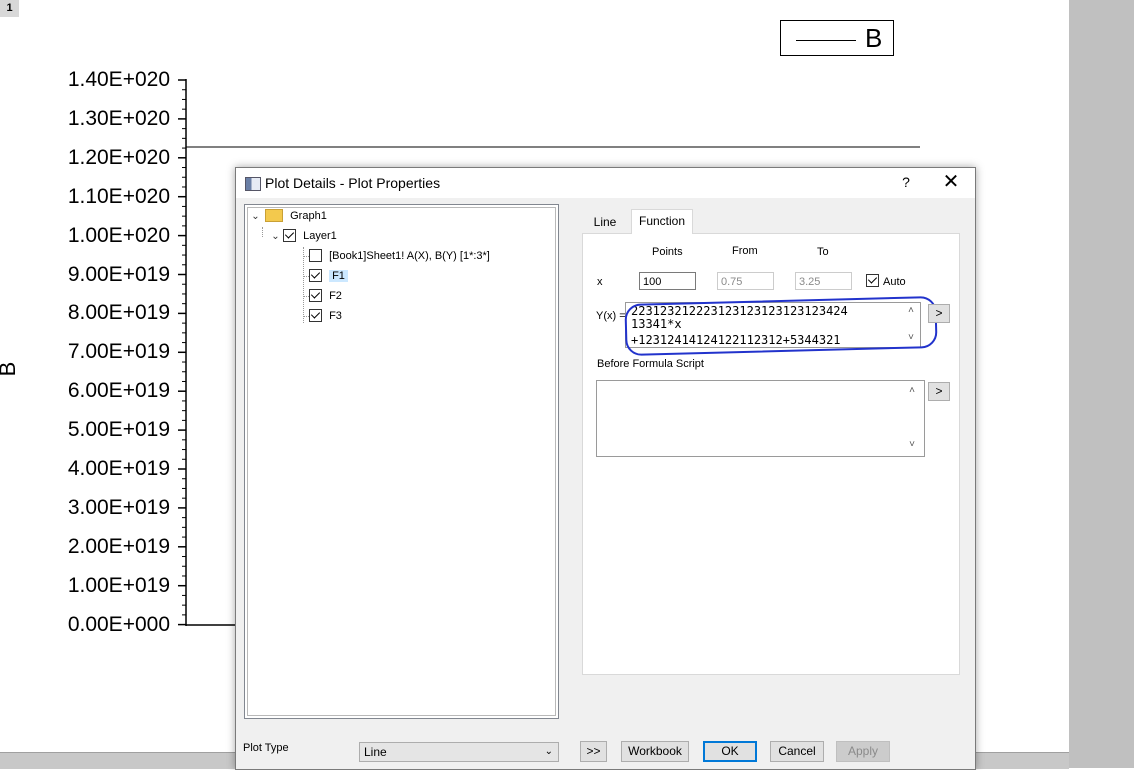 This screenshot has height=770, width=1134. I want to click on f1-checkbox, so click(315, 275).